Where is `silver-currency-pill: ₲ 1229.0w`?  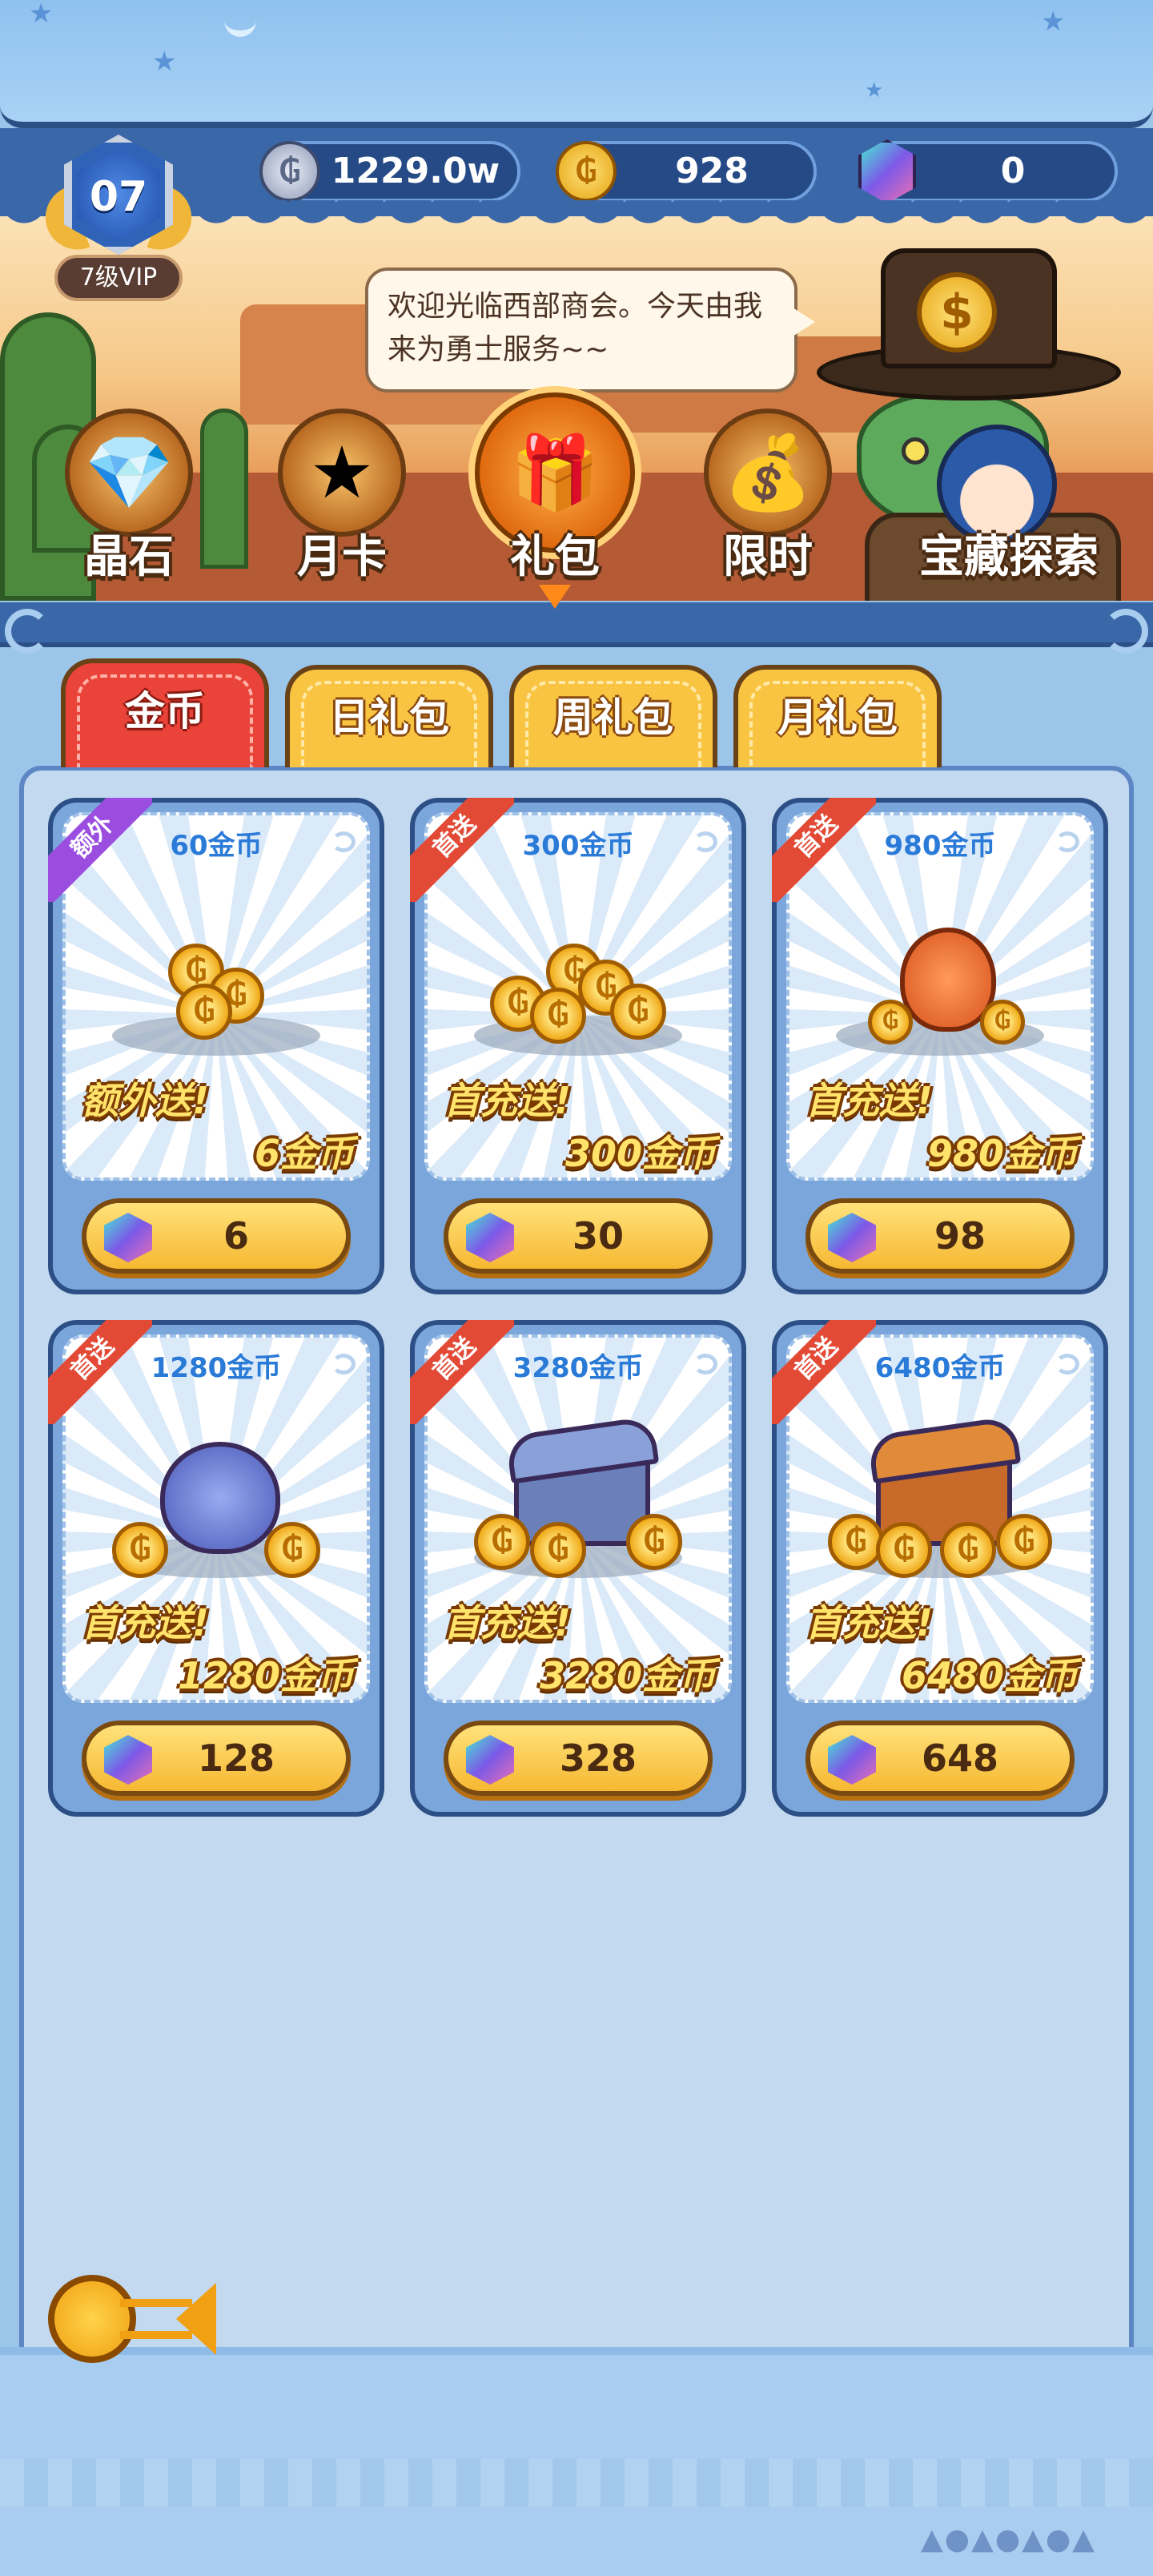 silver-currency-pill: ₲ 1229.0w is located at coordinates (390, 171).